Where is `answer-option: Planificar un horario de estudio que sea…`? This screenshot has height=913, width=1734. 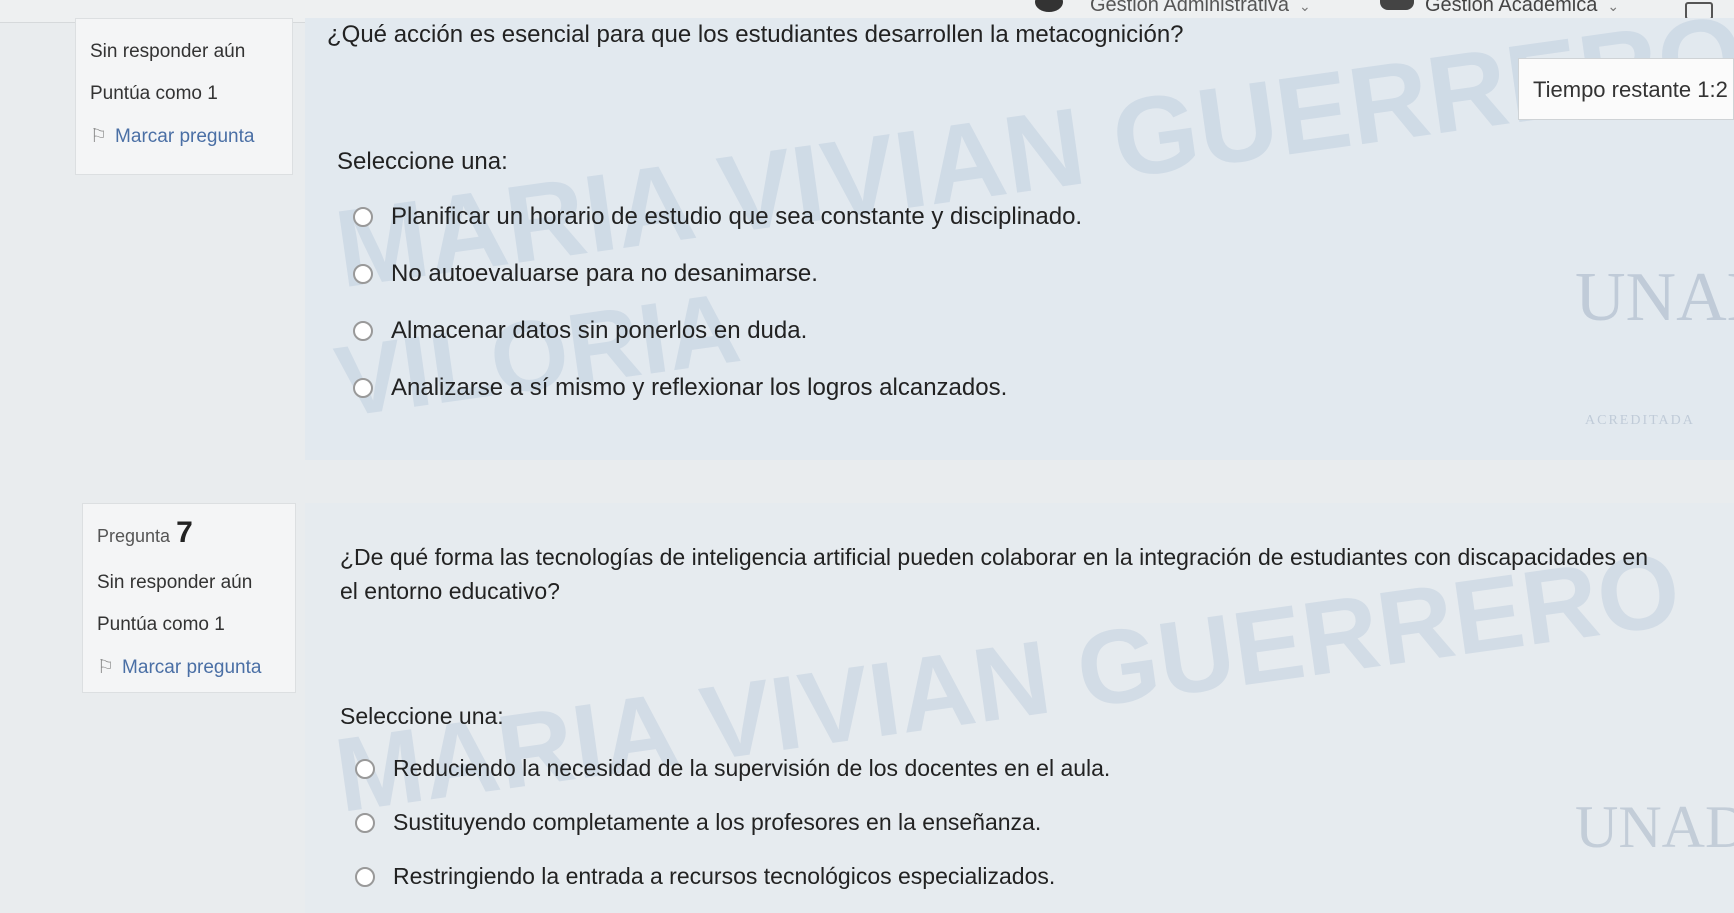
answer-option: Planificar un horario de estudio que sea… is located at coordinates (717, 217).